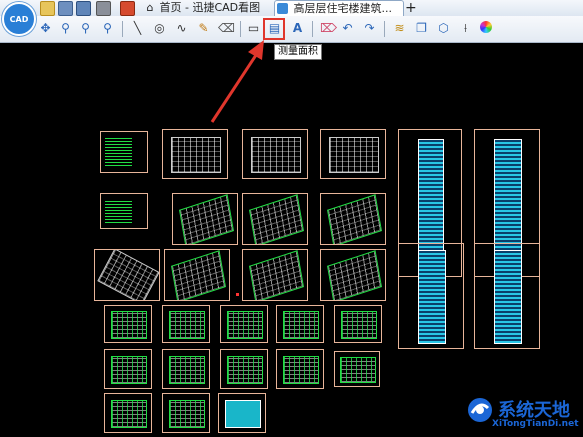  Describe the element at coordinates (521, 413) in the screenshot. I see `watermark: 系统天地 XiTongTianDi.net` at that location.